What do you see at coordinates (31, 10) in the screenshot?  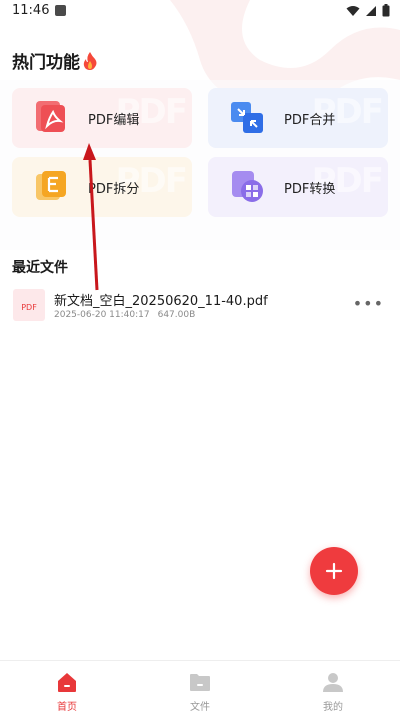 I see `status-time: 11:46` at bounding box center [31, 10].